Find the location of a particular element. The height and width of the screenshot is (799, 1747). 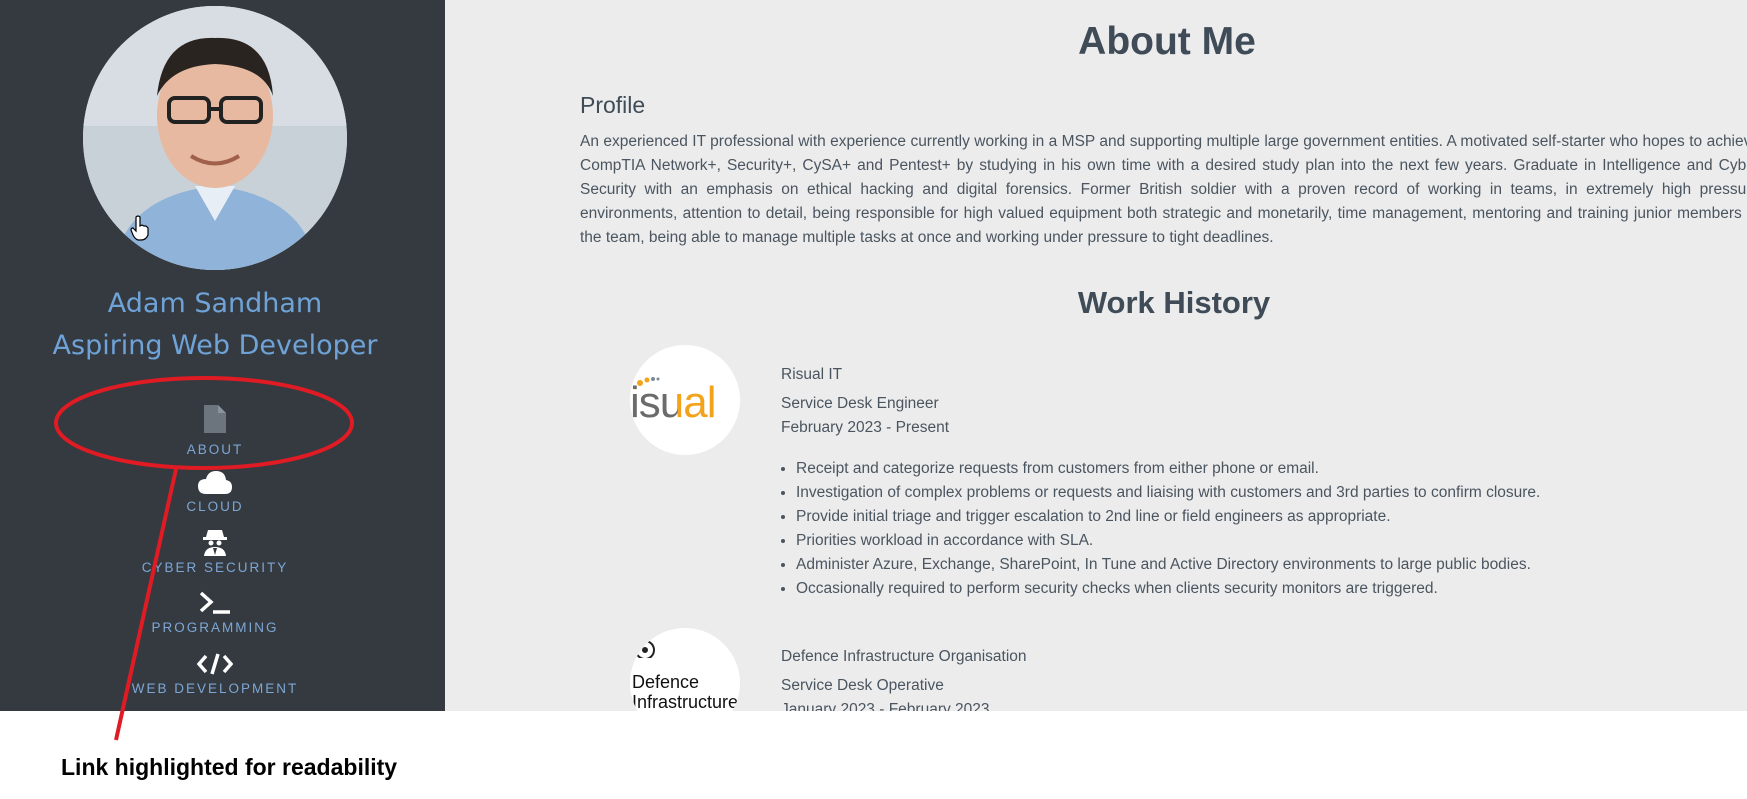

annotation-caption: Link highlighted for readability is located at coordinates (229, 767).